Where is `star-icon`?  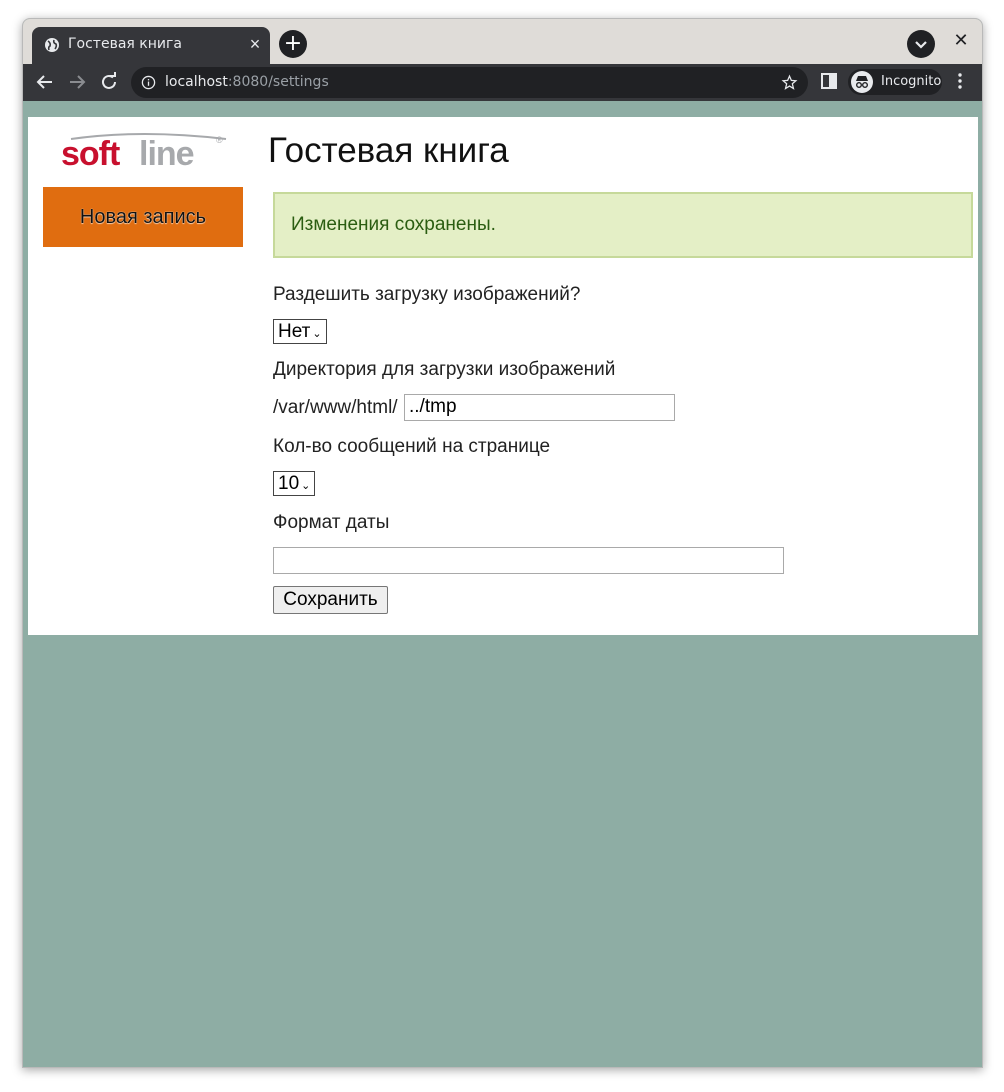
star-icon is located at coordinates (789, 82).